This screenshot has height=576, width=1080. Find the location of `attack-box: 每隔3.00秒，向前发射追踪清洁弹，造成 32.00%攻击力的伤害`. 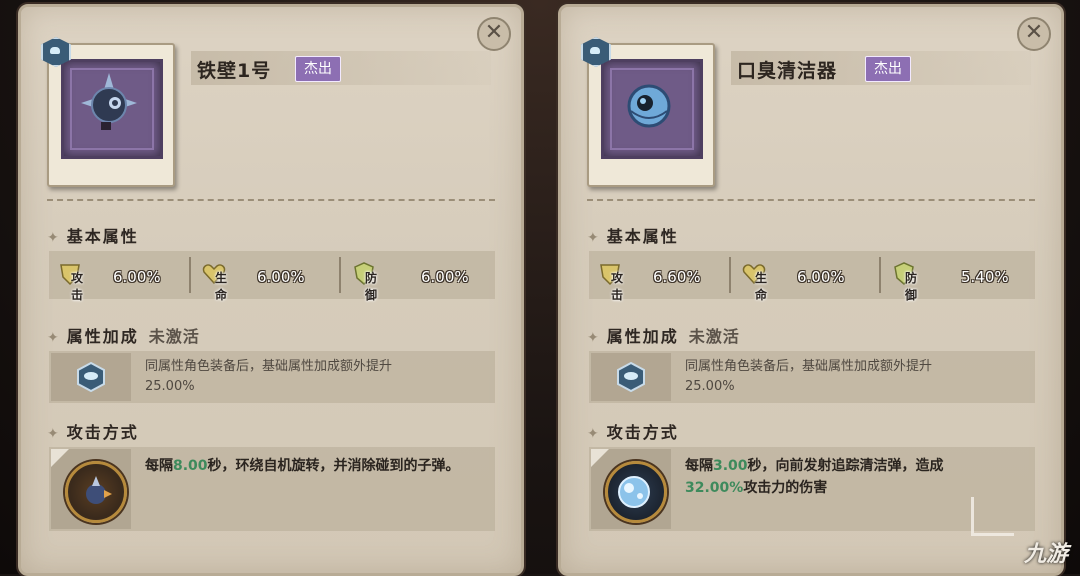

attack-box: 每隔3.00秒，向前发射追踪清洁弹，造成 32.00%攻击力的伤害 is located at coordinates (812, 489).